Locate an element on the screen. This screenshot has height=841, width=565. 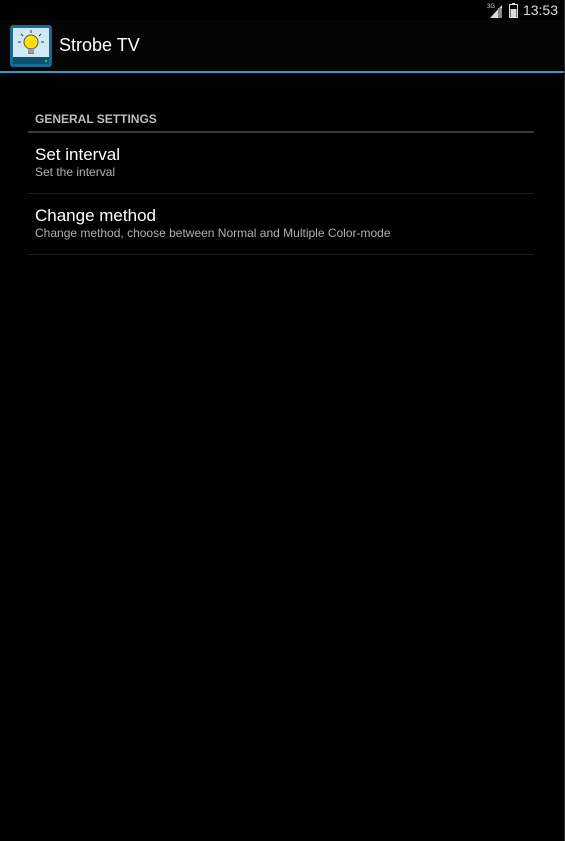
status-icons: 3G 13:53 is located at coordinates (522, 10).